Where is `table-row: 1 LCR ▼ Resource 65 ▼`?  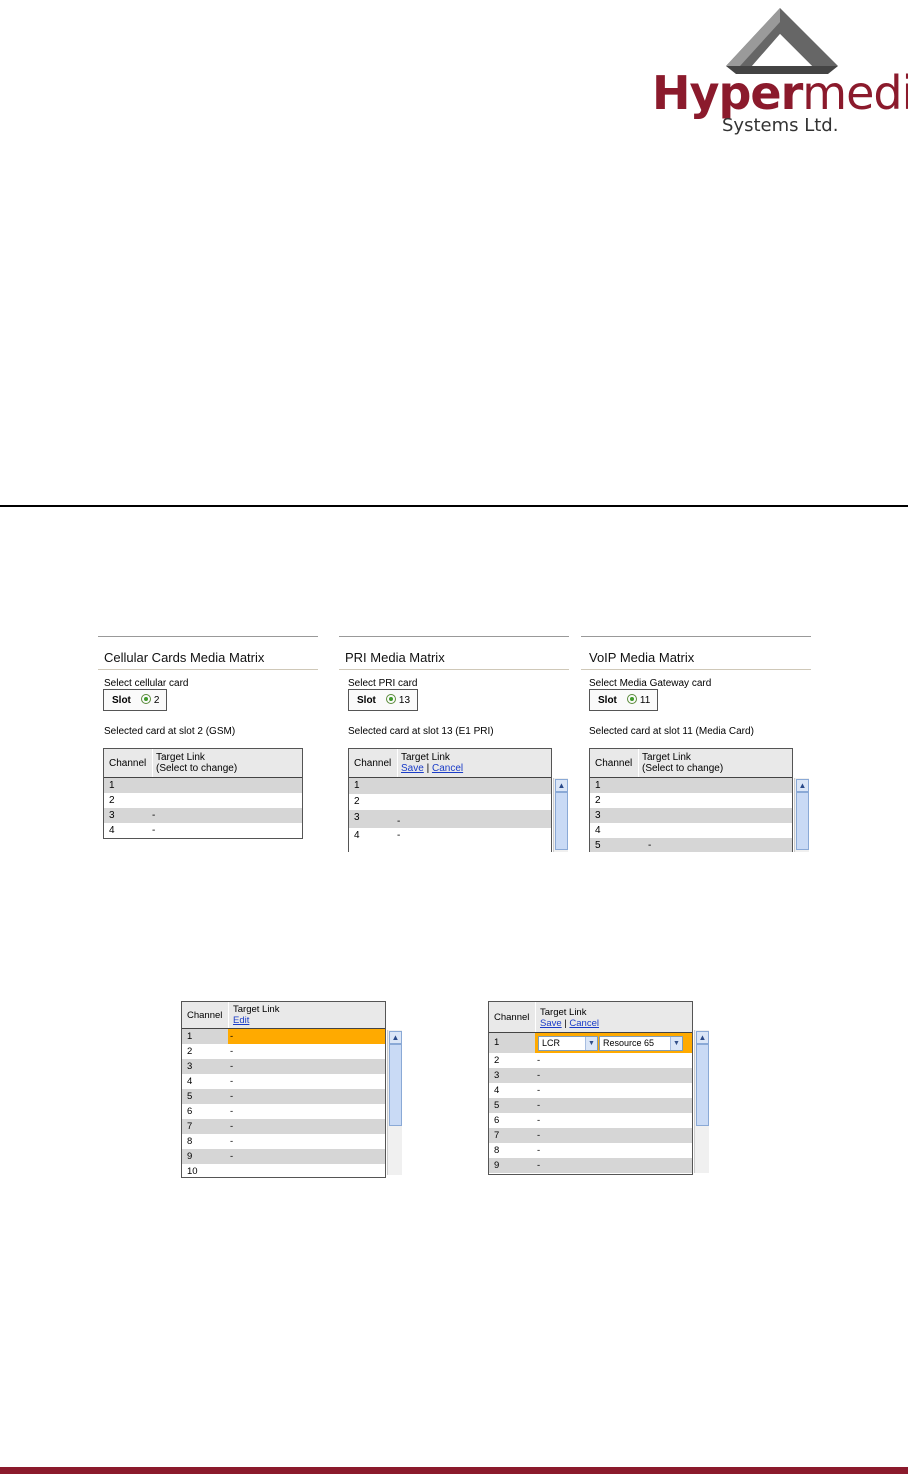
table-row: 1 LCR ▼ Resource 65 ▼ is located at coordinates (590, 1043).